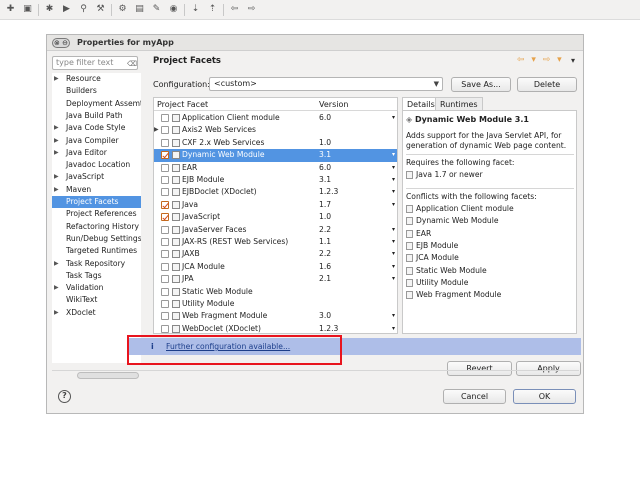  What do you see at coordinates (96, 128) in the screenshot?
I see `tree-item: ▶ Java Code Style` at bounding box center [96, 128].